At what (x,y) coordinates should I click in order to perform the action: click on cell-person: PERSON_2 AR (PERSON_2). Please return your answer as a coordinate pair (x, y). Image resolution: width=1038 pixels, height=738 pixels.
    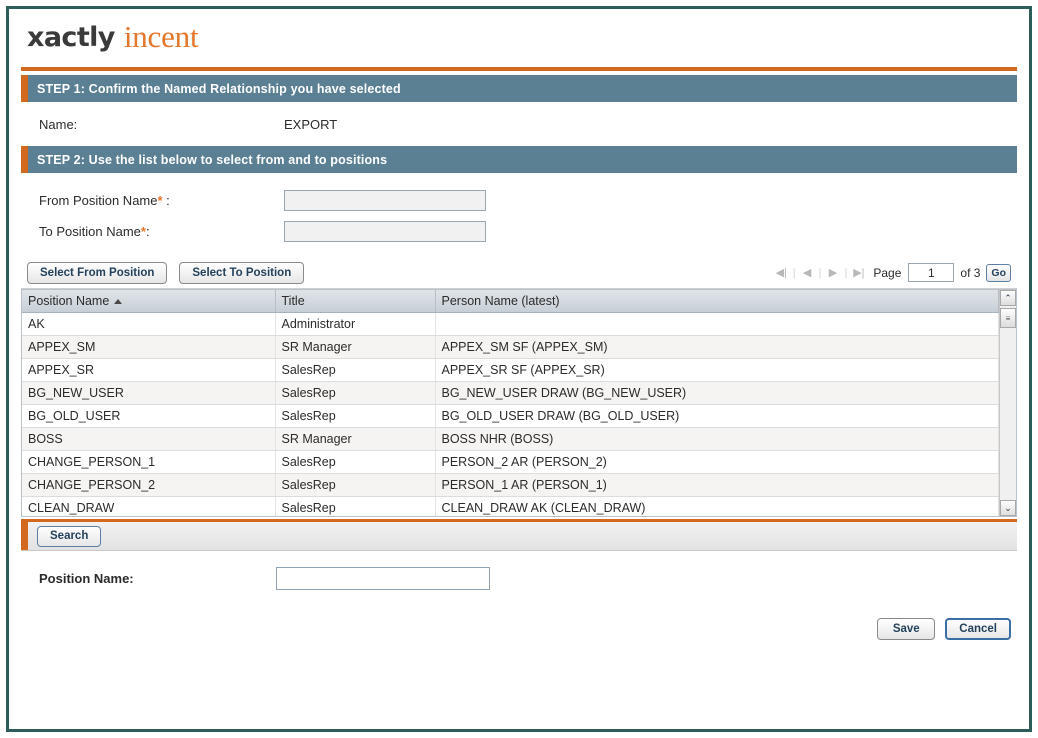
    Looking at the image, I should click on (717, 462).